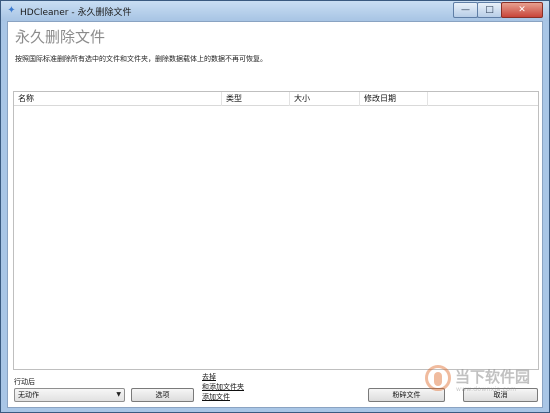 The image size is (550, 413). I want to click on column-header-modified-date: 修改日期, so click(394, 99).